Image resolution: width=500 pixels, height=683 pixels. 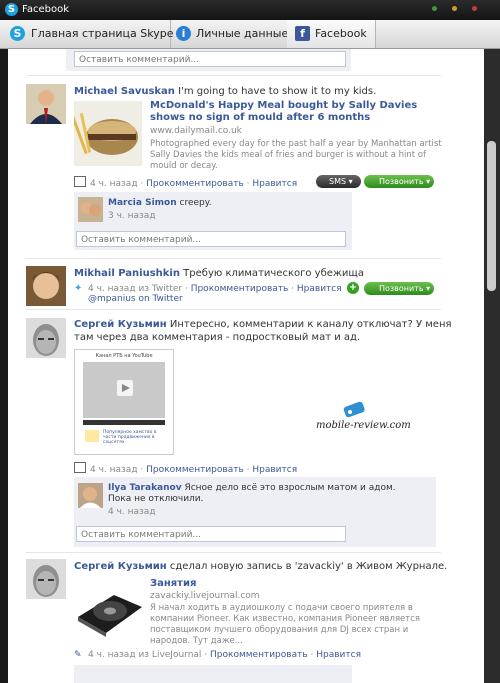 I want to click on link-url: zavackiy.livejournal.com, so click(x=205, y=596).